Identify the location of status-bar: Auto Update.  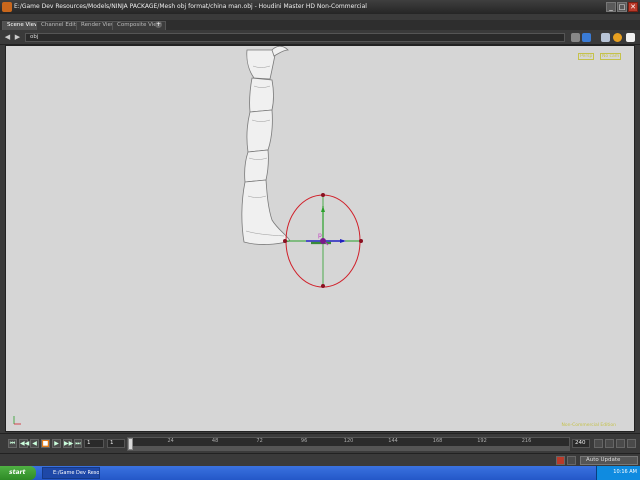
(320, 459).